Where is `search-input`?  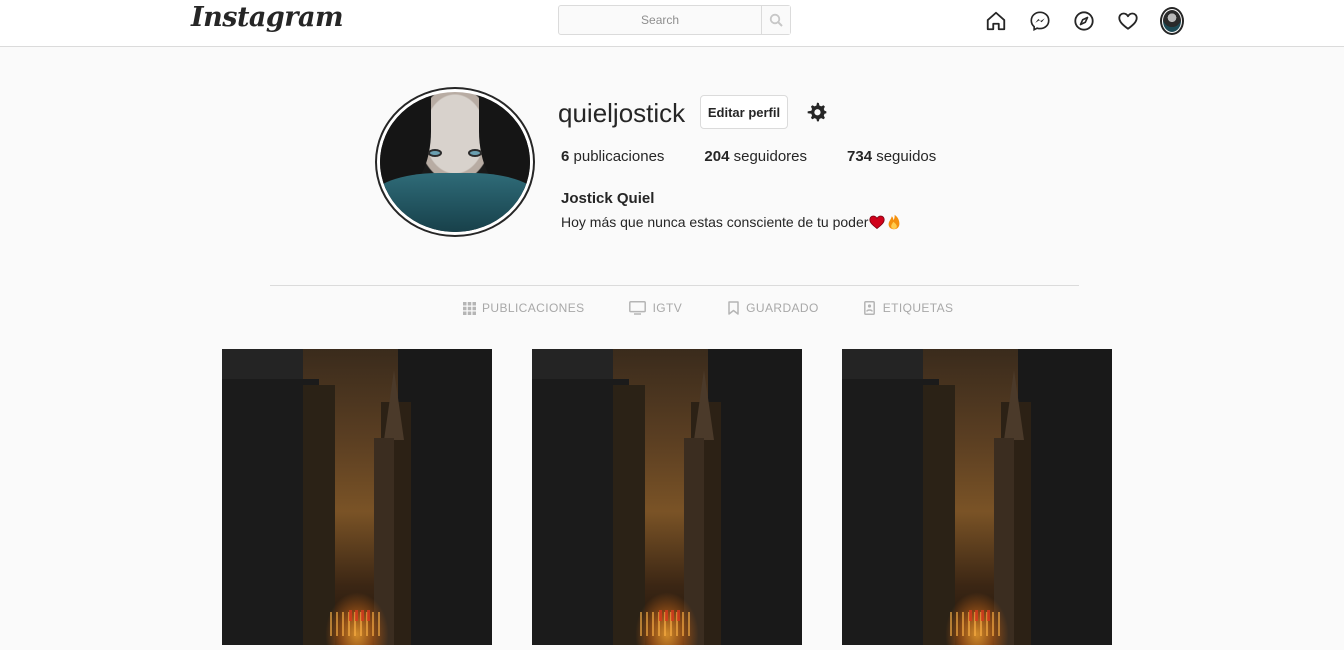 search-input is located at coordinates (660, 20).